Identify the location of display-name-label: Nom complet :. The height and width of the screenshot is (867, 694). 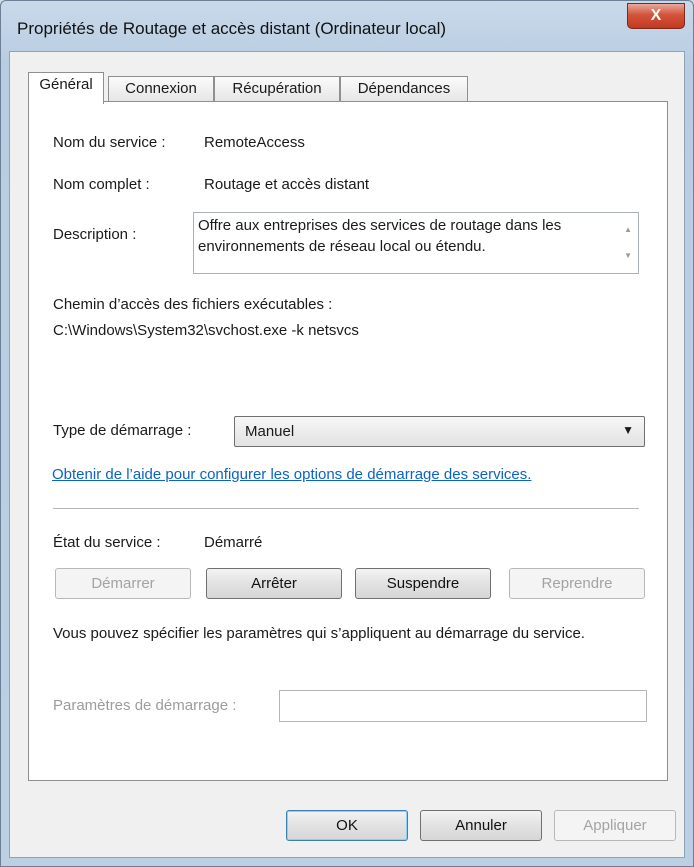
(101, 184).